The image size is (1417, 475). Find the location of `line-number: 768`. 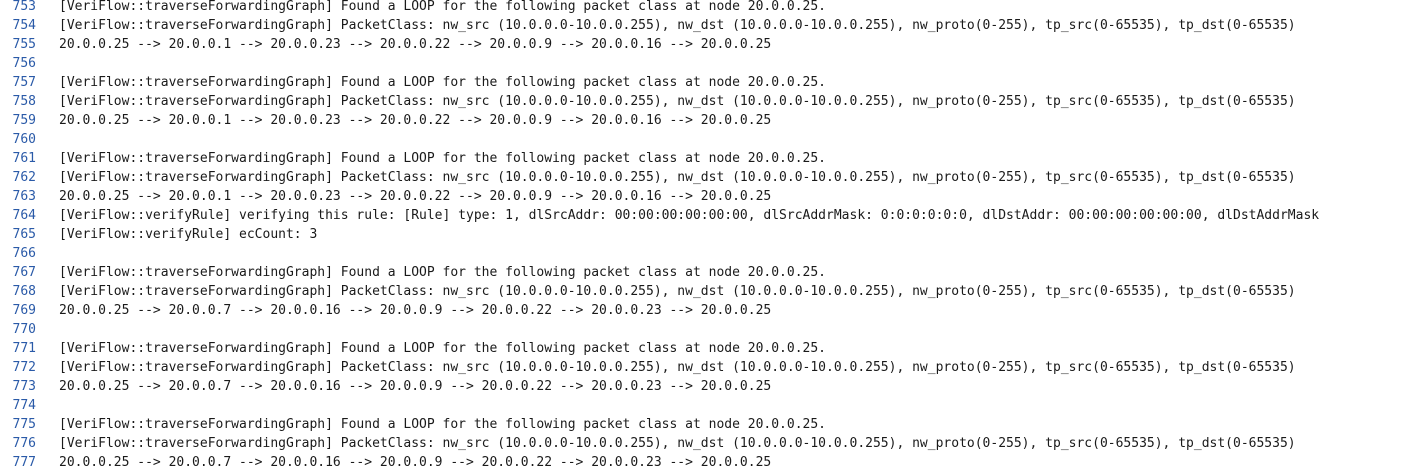

line-number: 768 is located at coordinates (24, 291).